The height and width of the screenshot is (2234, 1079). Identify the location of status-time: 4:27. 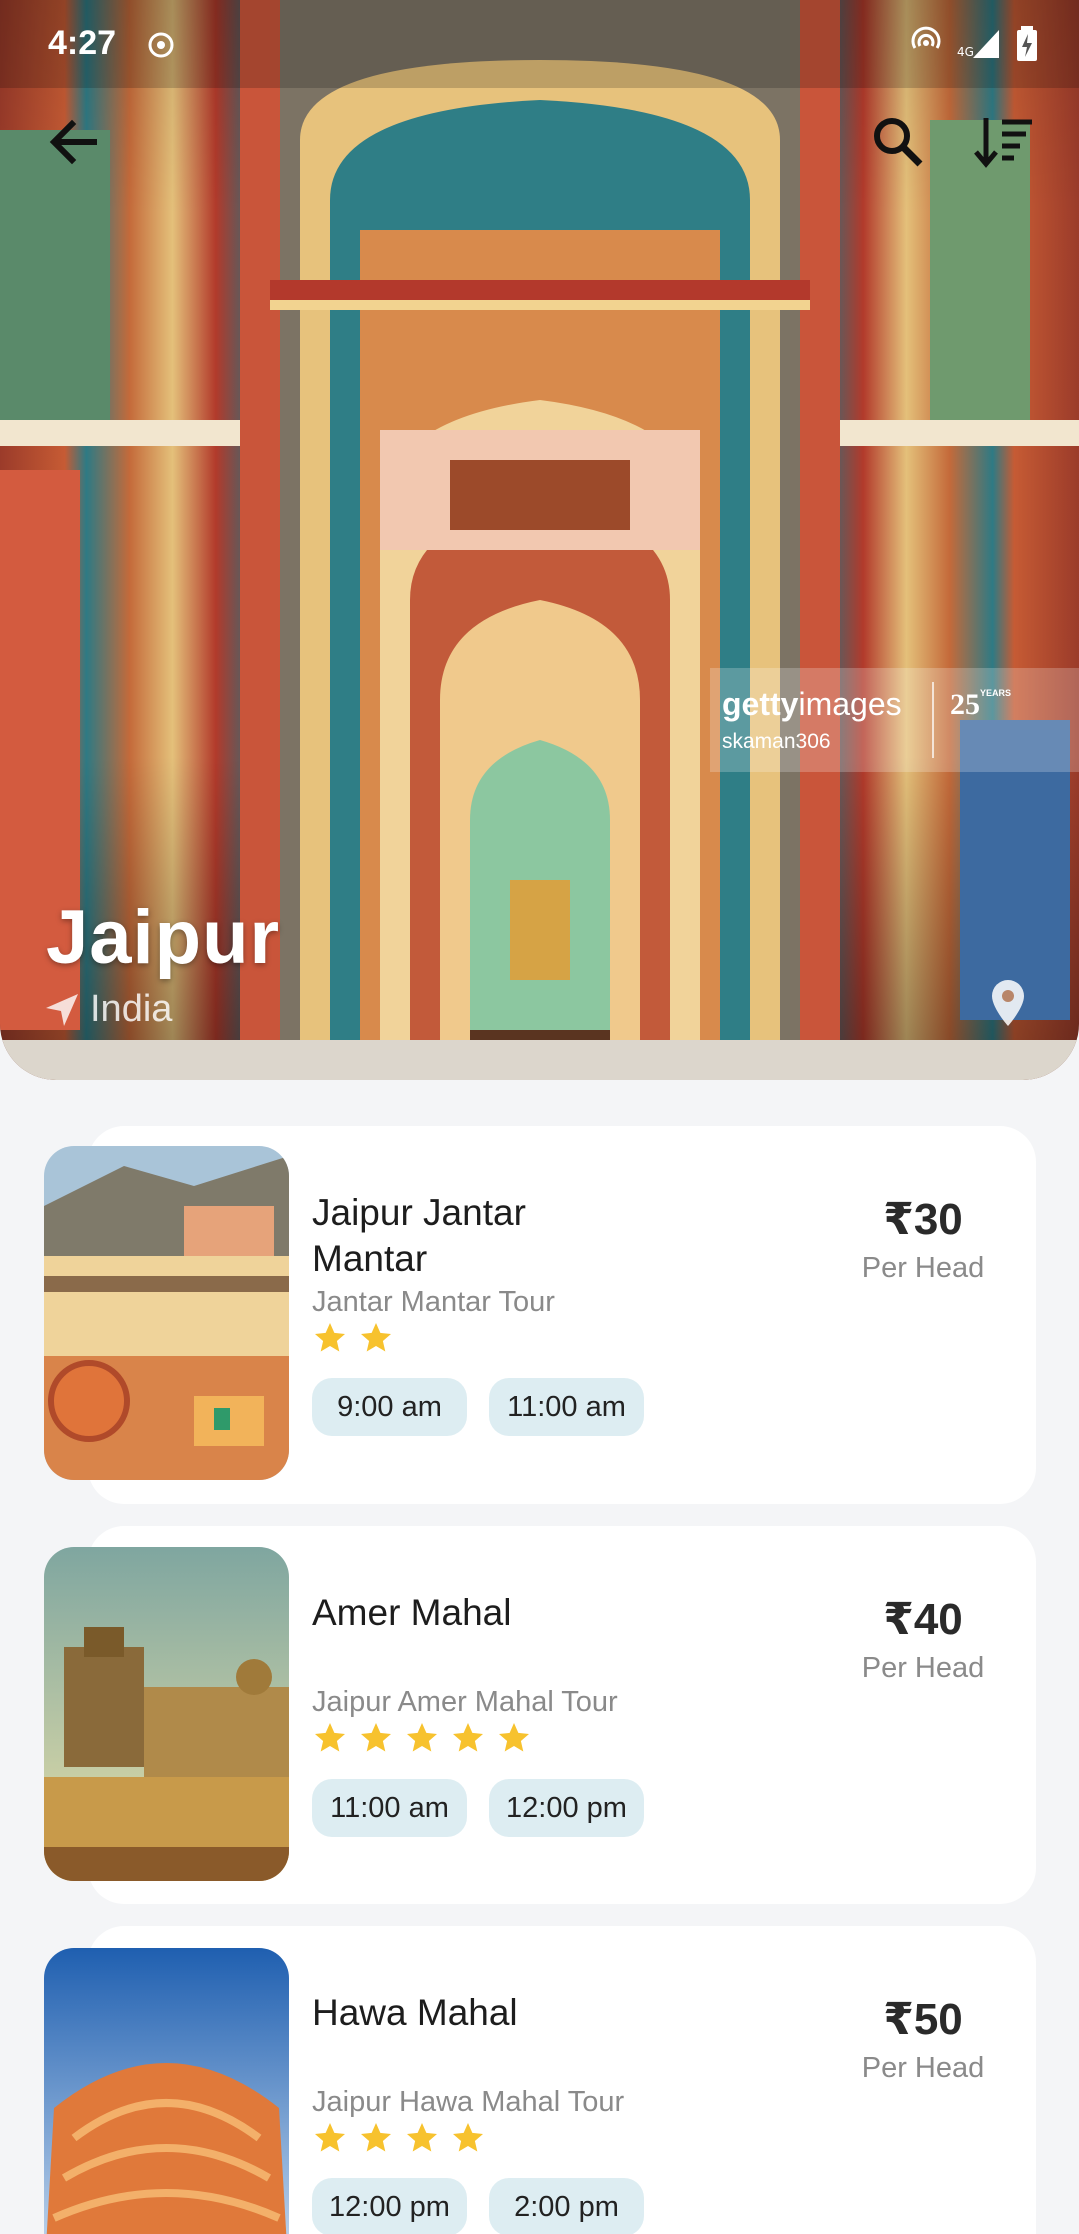
(82, 43).